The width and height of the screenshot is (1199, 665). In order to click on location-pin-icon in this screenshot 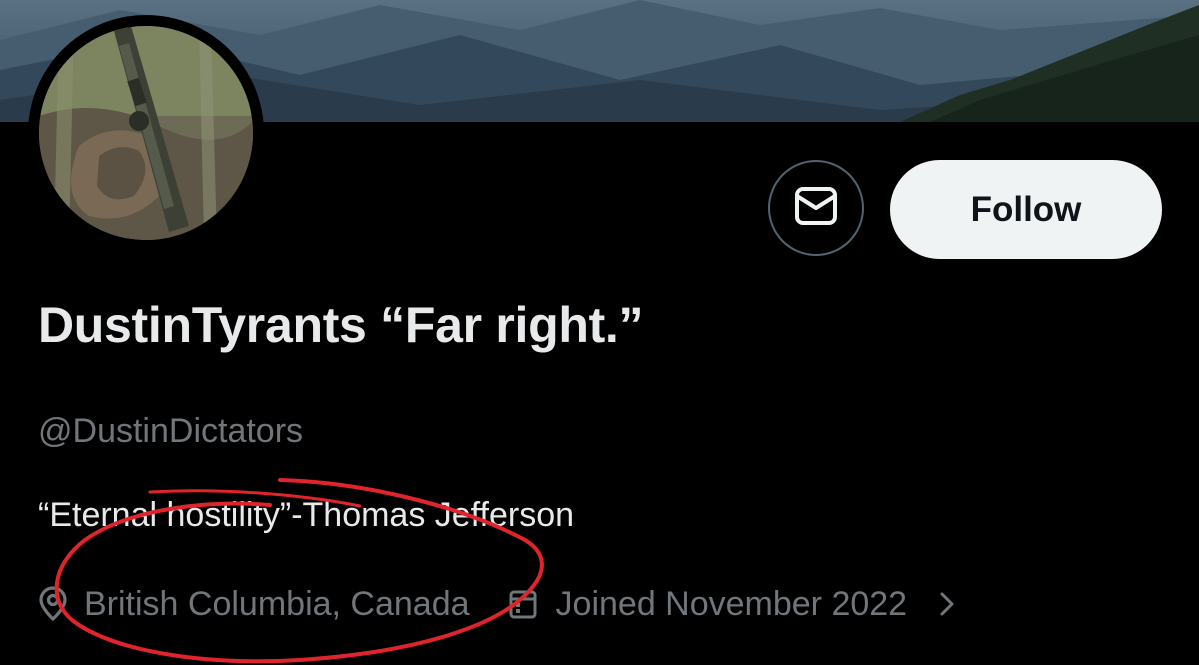, I will do `click(53, 604)`.